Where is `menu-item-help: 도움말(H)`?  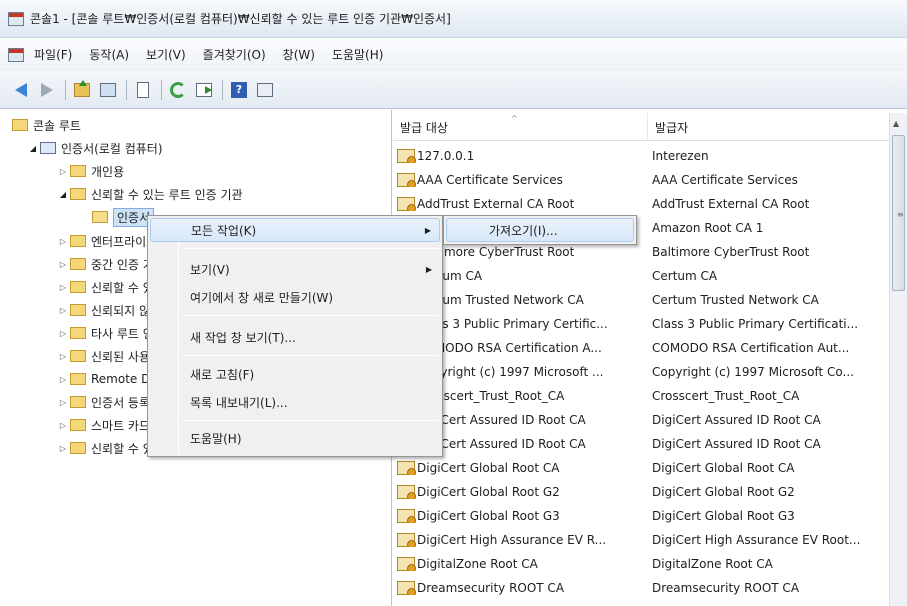
menu-item-help: 도움말(H) is located at coordinates (295, 438).